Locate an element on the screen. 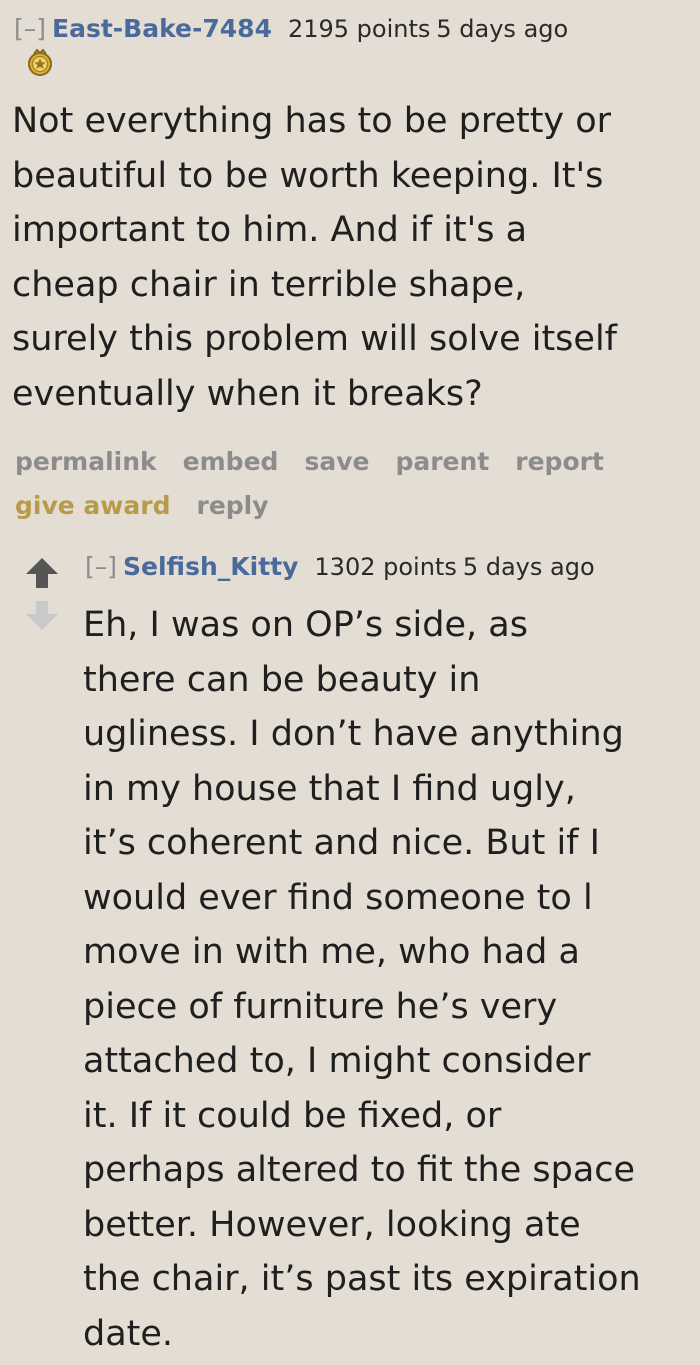 The width and height of the screenshot is (700, 1365). comment-body-line: Eh, I was on OP’s side, as is located at coordinates (305, 625).